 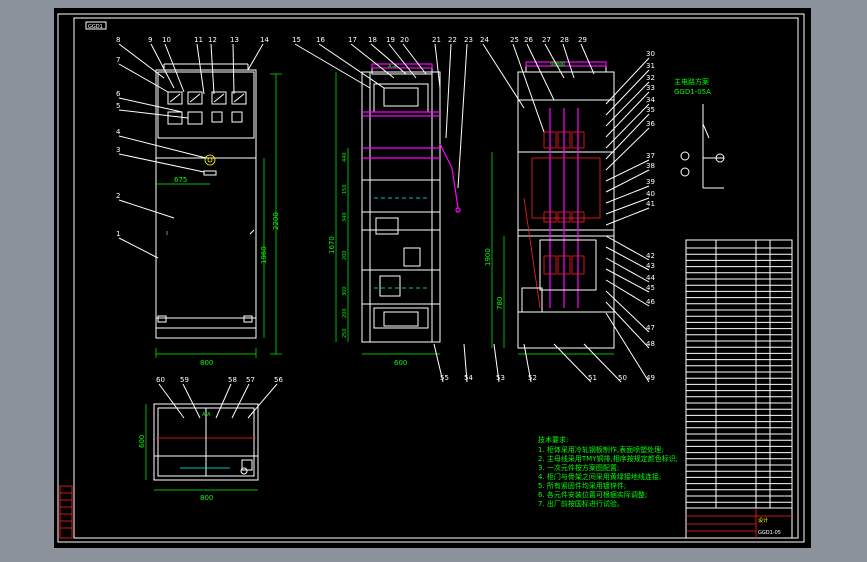 I want to click on balloon-38: 38, so click(x=650, y=166).